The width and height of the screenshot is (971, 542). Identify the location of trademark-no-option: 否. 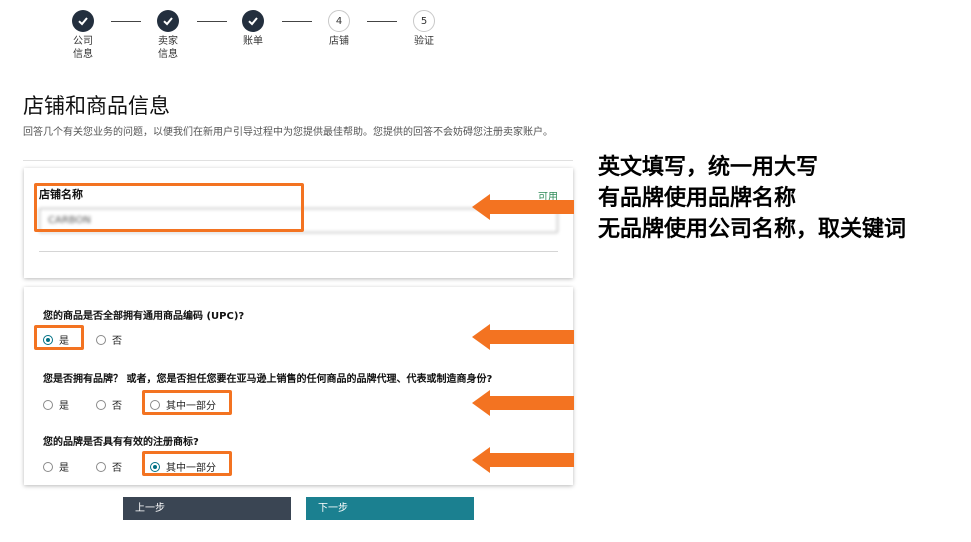
(109, 466).